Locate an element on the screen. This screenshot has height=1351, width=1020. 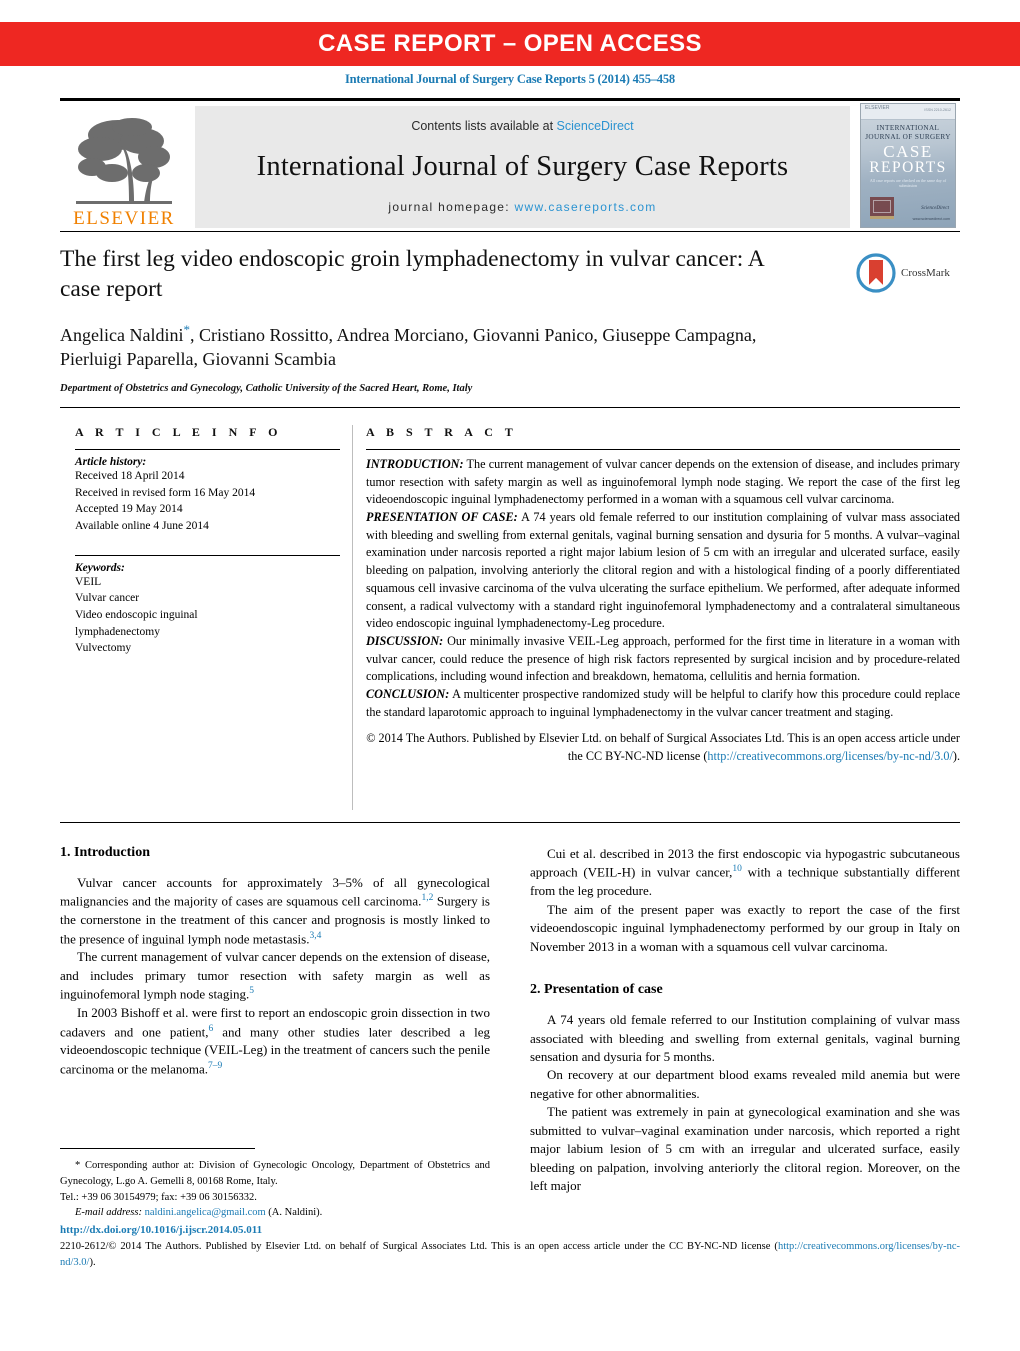
homepage-prefix: journal homepage: is located at coordinates (451, 207).